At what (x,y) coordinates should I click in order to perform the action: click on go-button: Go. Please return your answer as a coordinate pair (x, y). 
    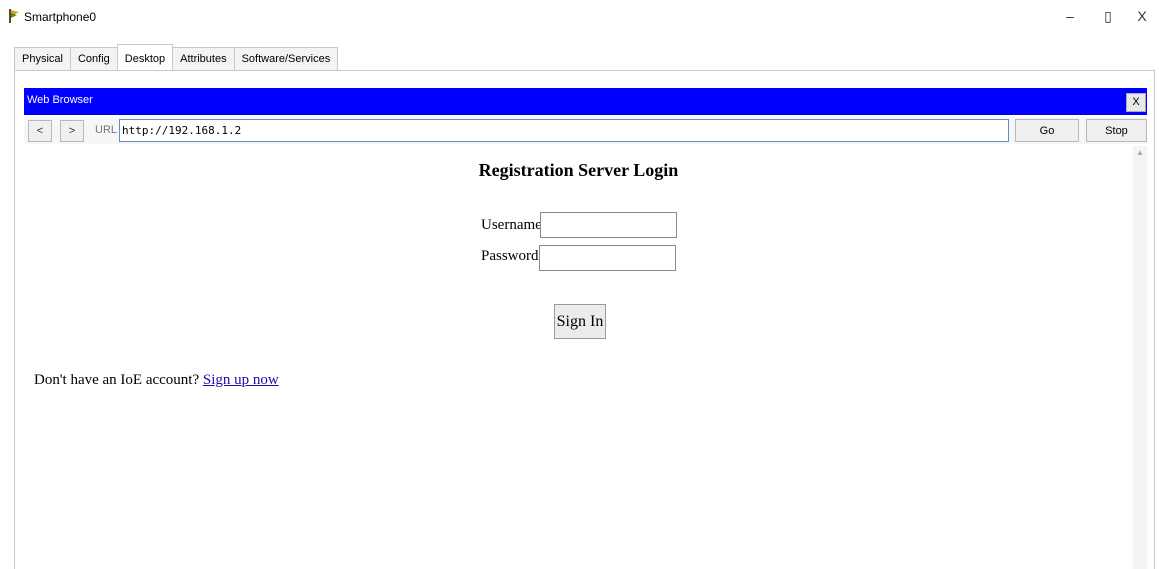
    Looking at the image, I should click on (1047, 130).